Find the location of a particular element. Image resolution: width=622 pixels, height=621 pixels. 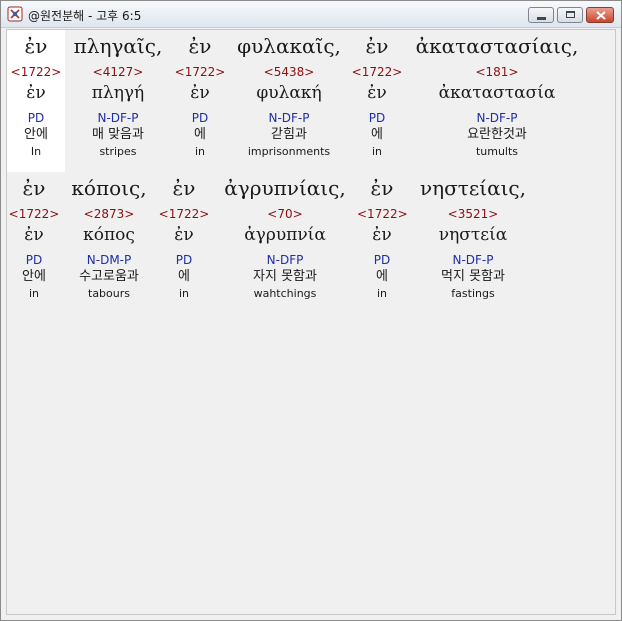

parse-code: N-DFP is located at coordinates (285, 260).